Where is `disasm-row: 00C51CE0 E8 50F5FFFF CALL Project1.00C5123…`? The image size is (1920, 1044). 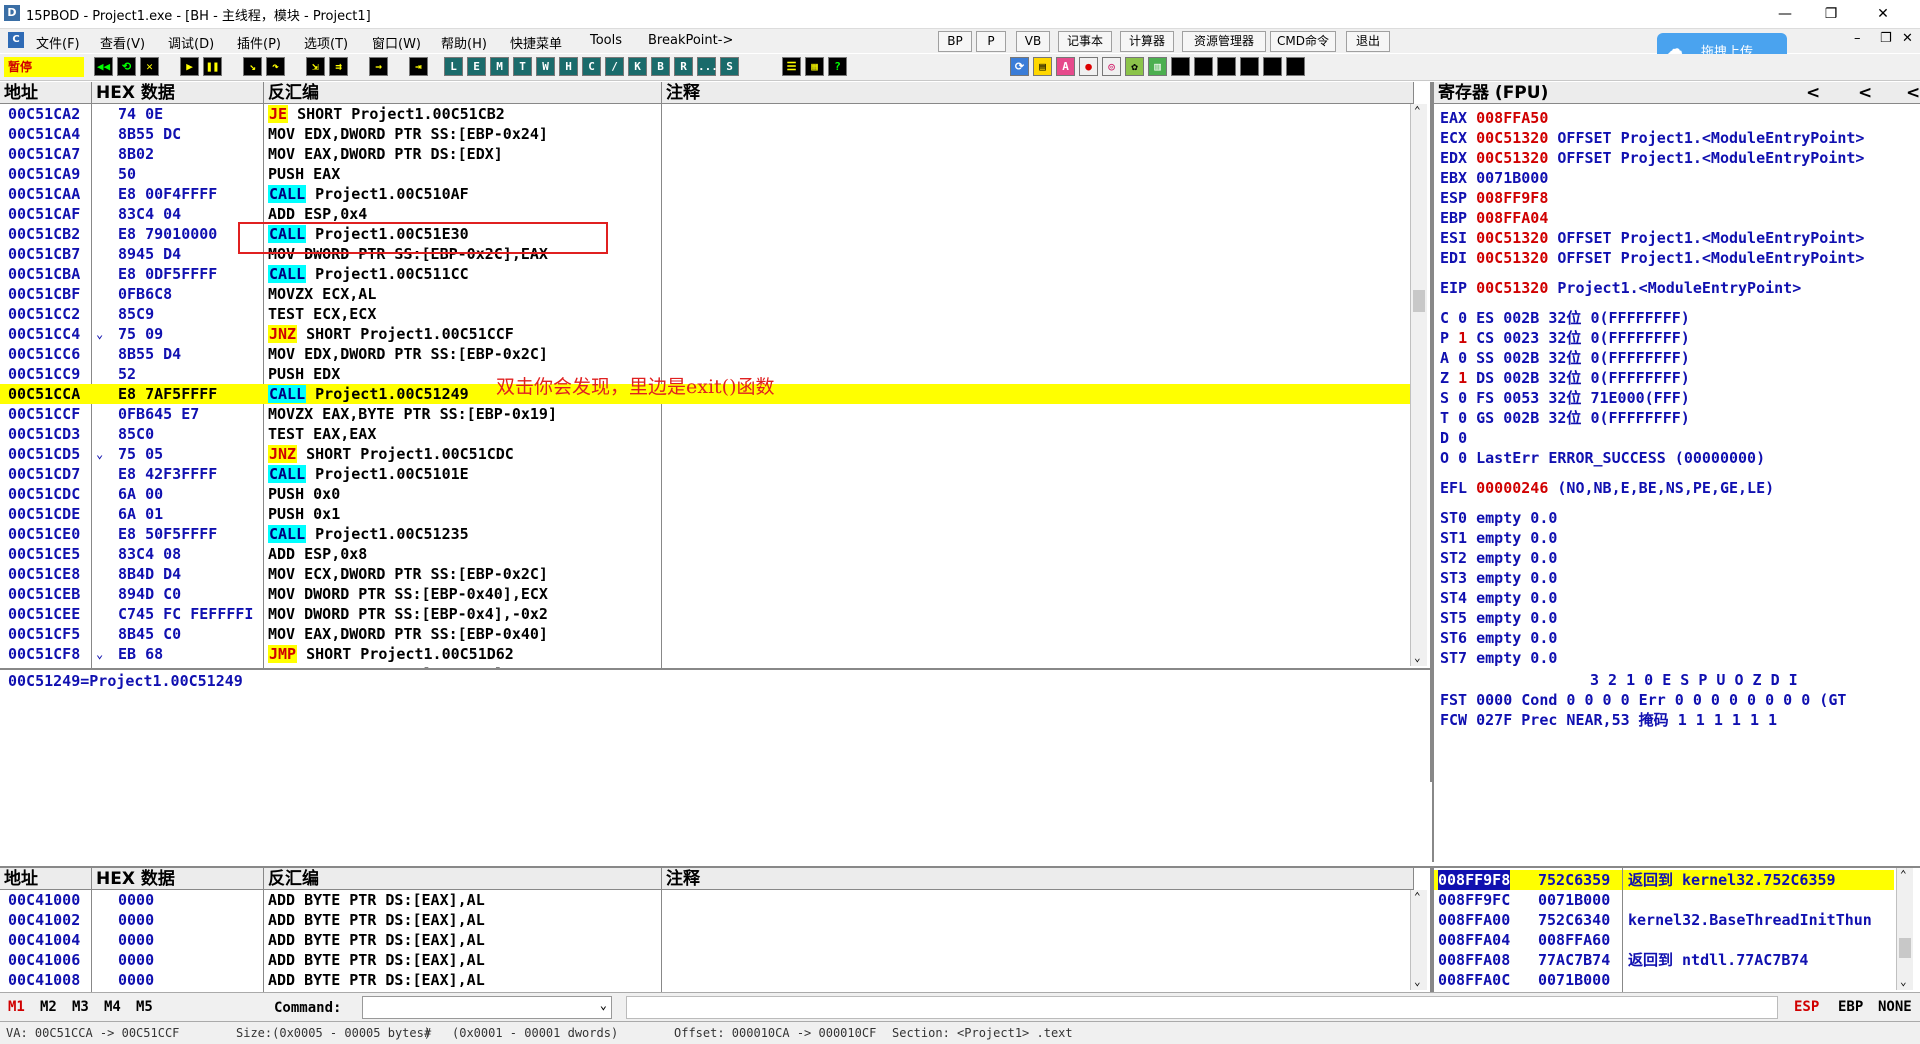
disasm-row: 00C51CE0 E8 50F5FFFF CALL Project1.00C5123… is located at coordinates (705, 534).